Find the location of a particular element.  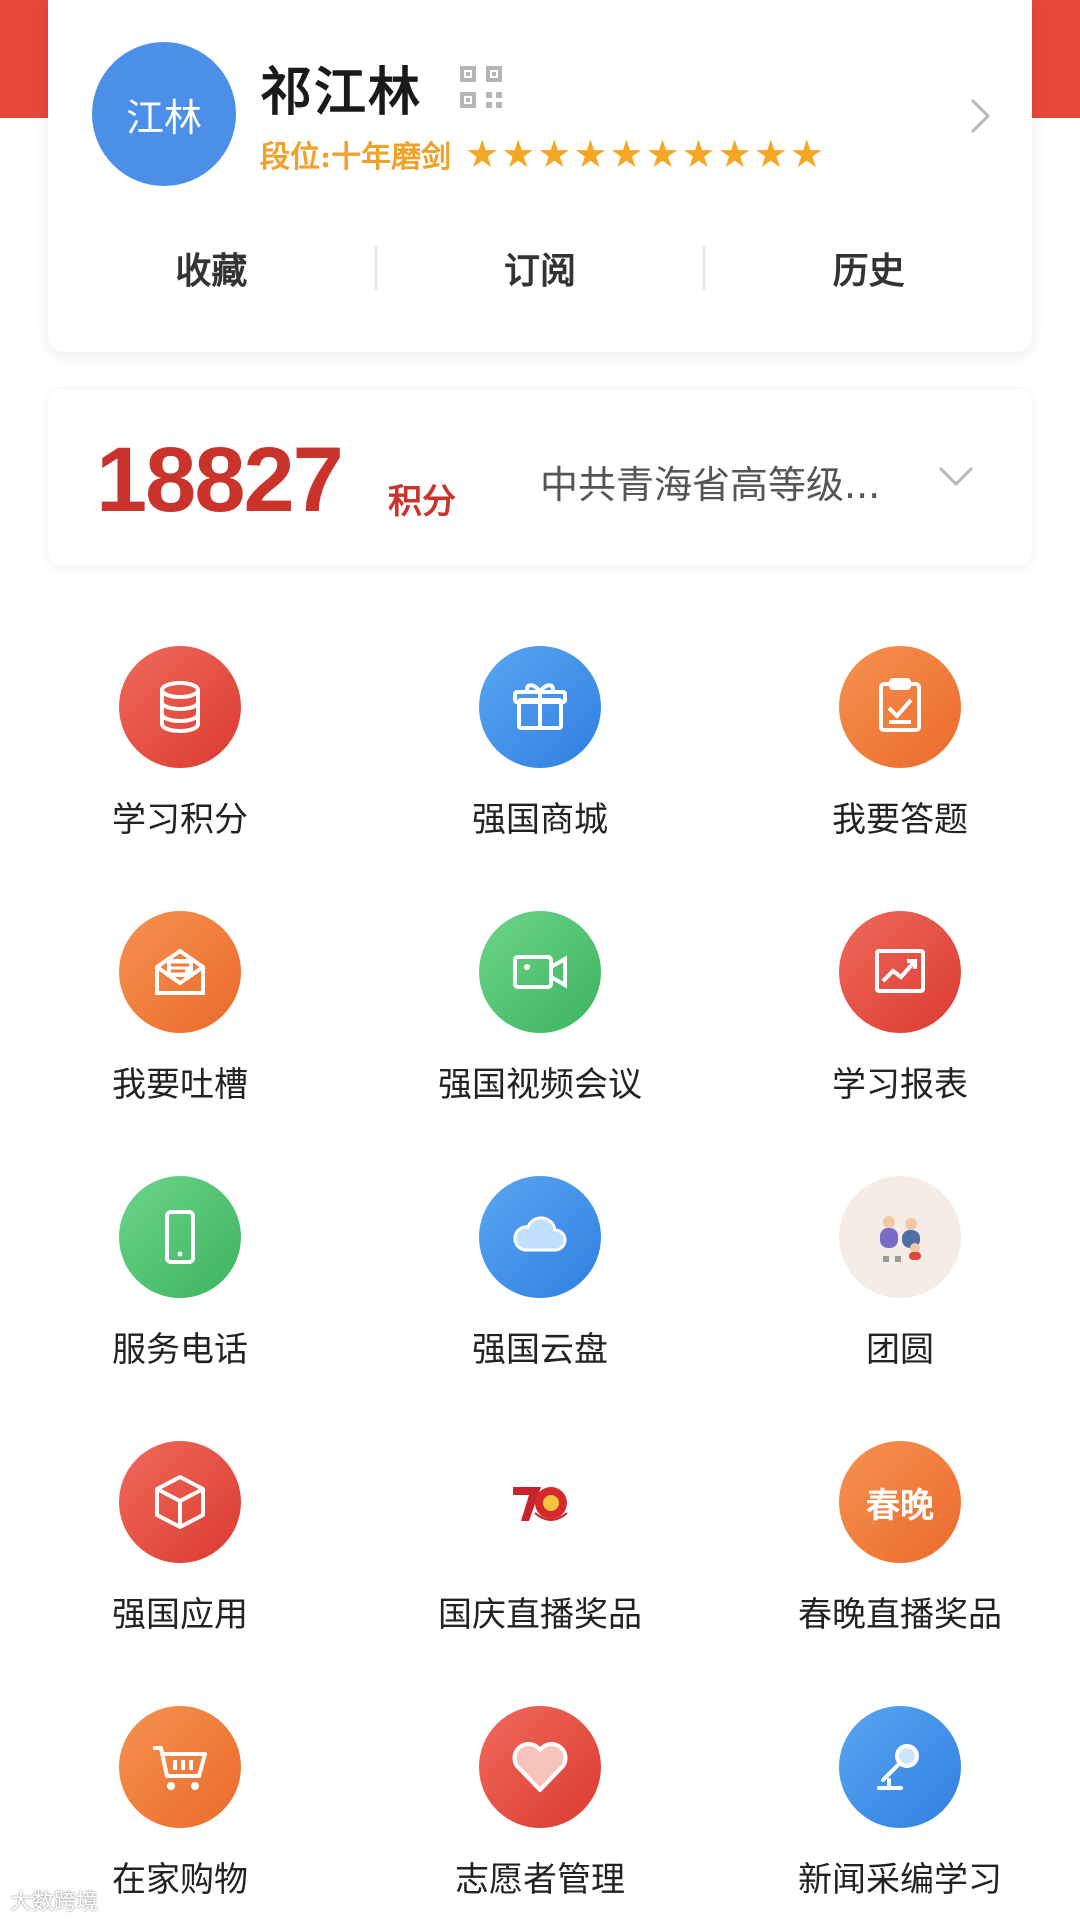

grid-item-spring-gala-prizes: 春晚 春晚直播奖品 is located at coordinates (900, 1557).